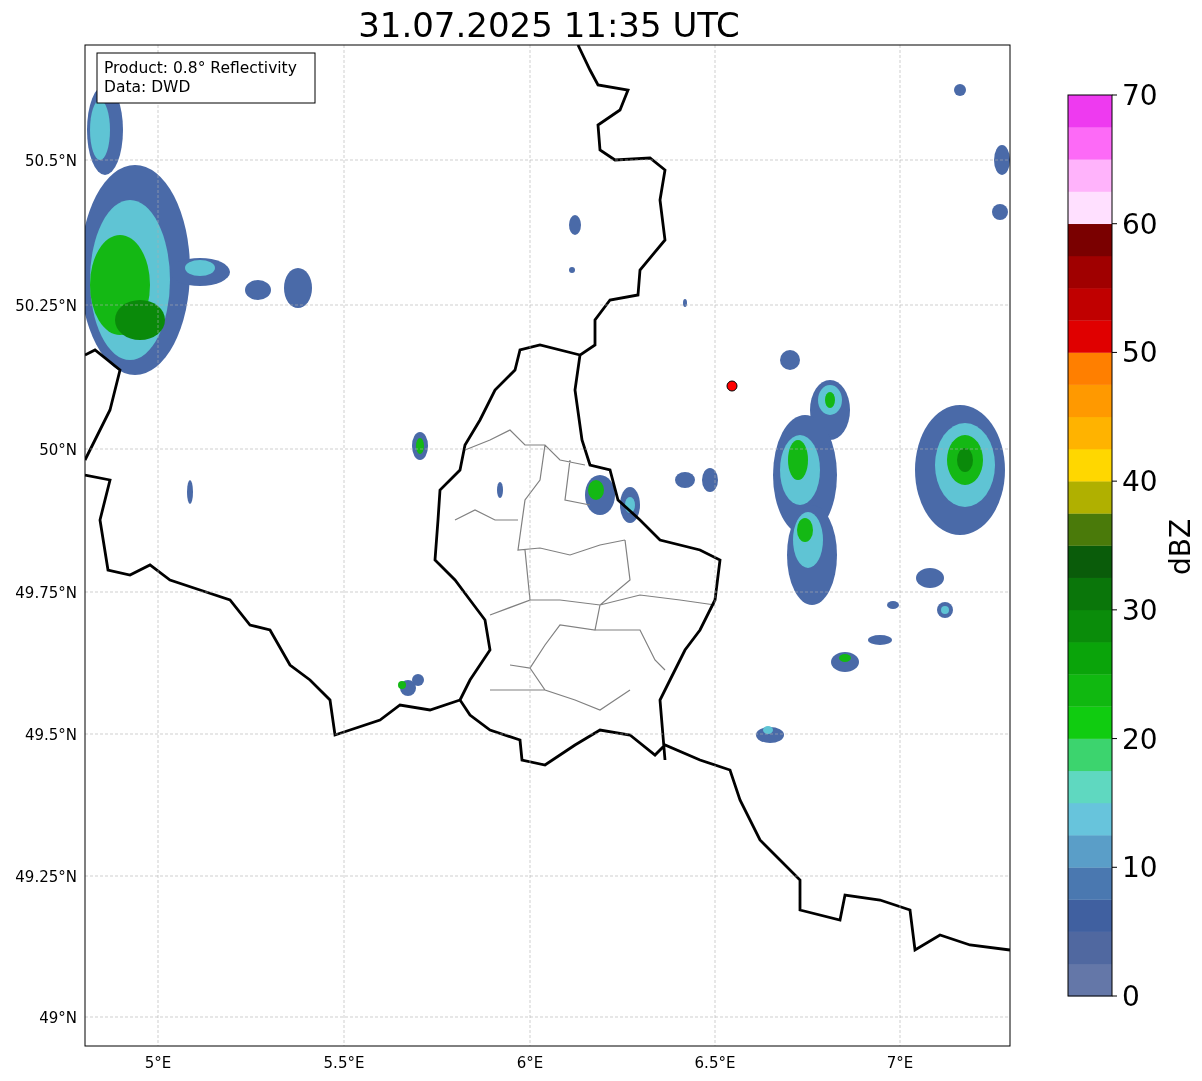 Image resolution: width=1202 pixels, height=1081 pixels. I want to click on axis-tick-label: 50.5°N, so click(50, 161).